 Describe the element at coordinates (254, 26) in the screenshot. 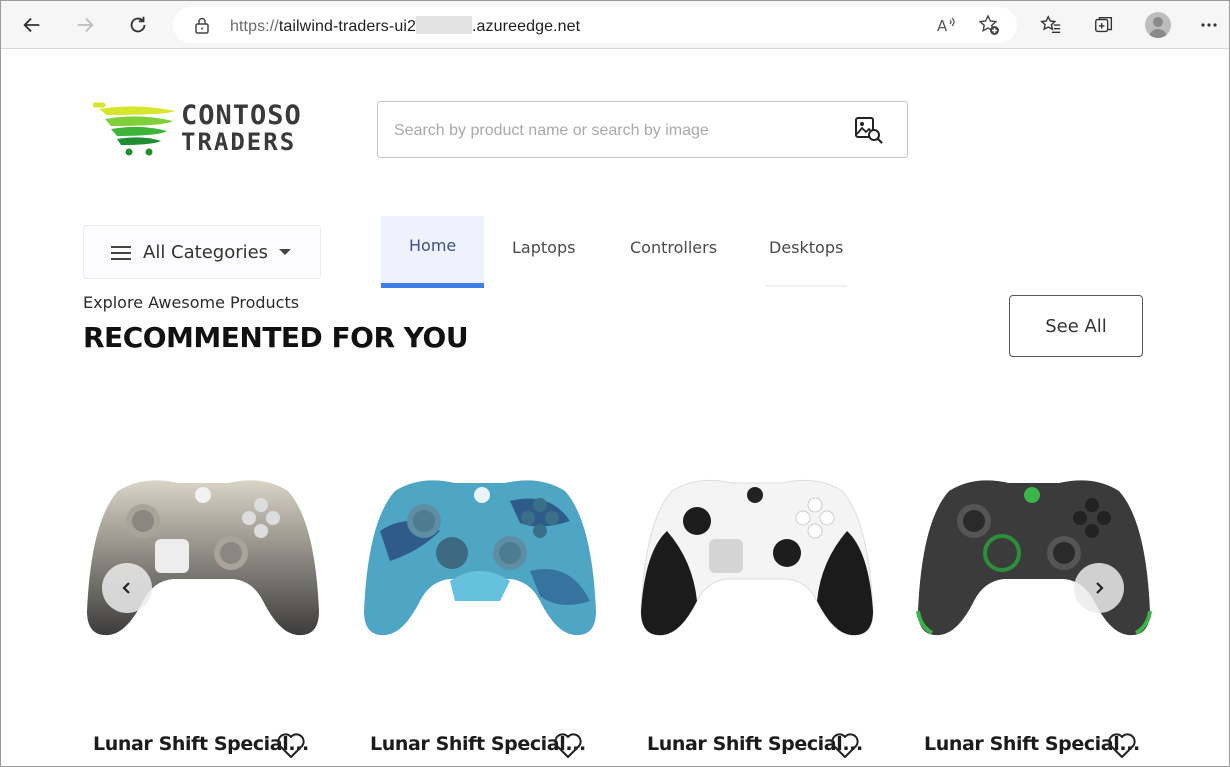

I see `url-scheme: https://` at that location.